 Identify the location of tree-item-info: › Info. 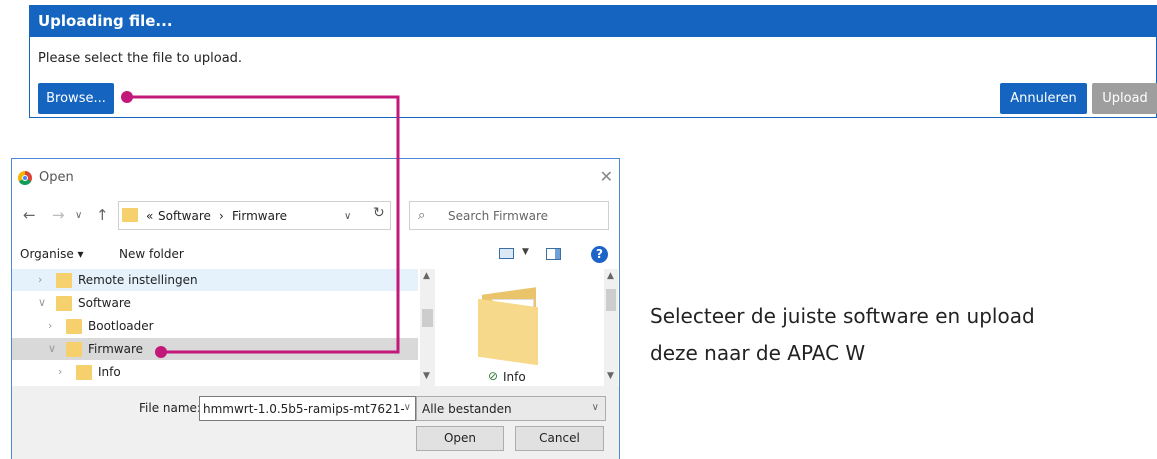
(215, 372).